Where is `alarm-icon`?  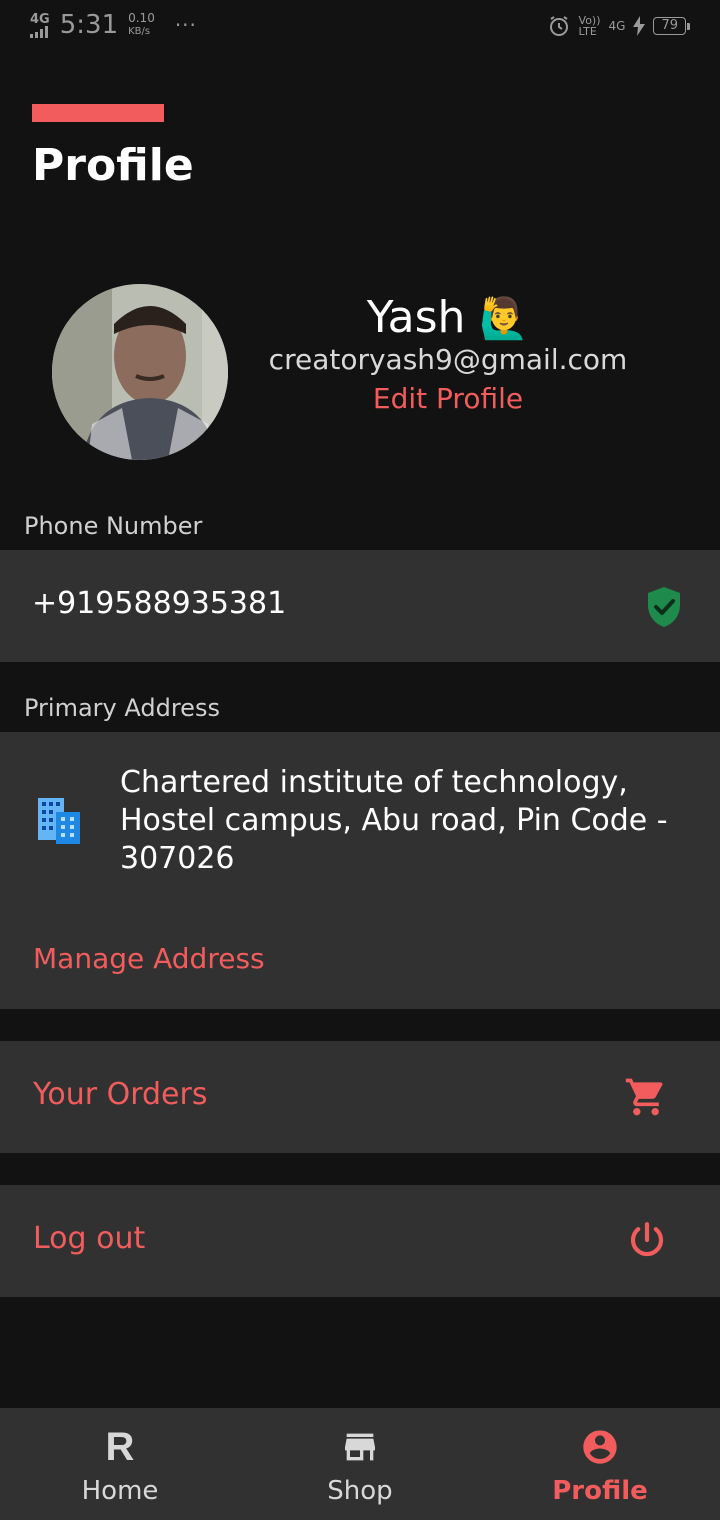 alarm-icon is located at coordinates (558, 26).